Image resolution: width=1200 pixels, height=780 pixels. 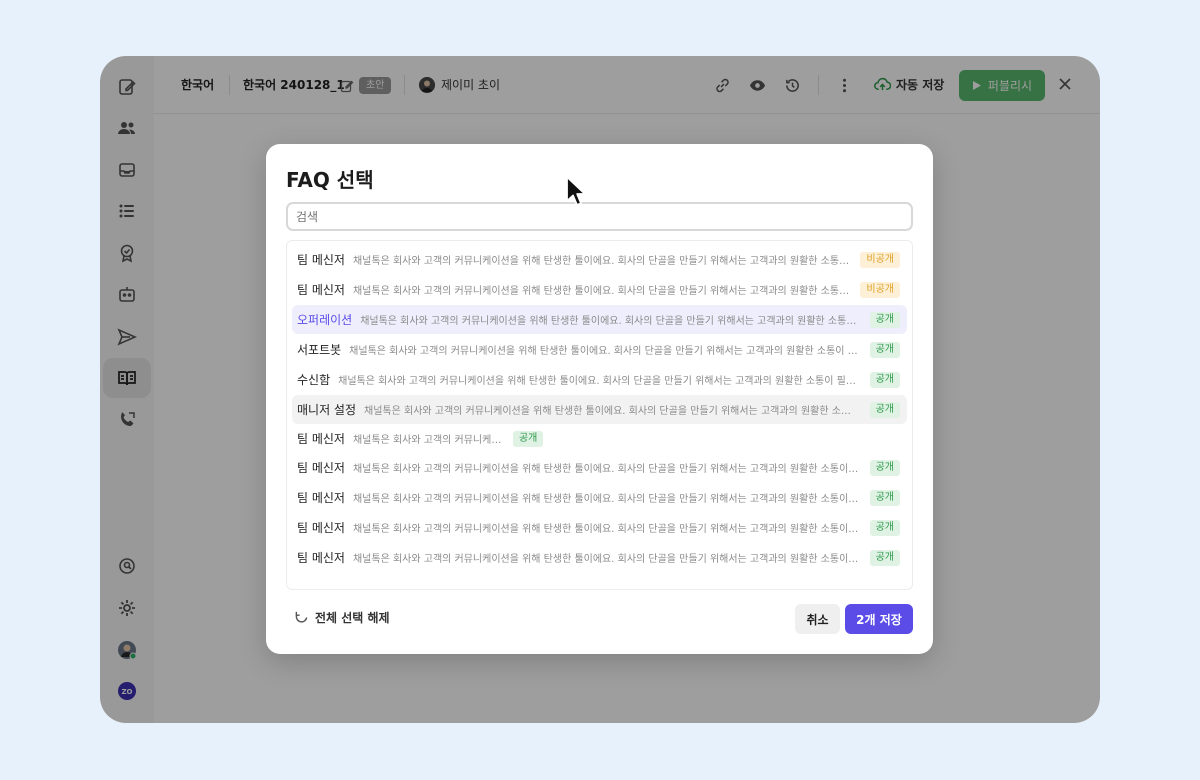 What do you see at coordinates (599, 438) in the screenshot?
I see `faq-row: 팀 메신저 채널톡은 회사와 고객의 커뮤니케이션을 위해 탄생한 툴이에요. 공개` at bounding box center [599, 438].